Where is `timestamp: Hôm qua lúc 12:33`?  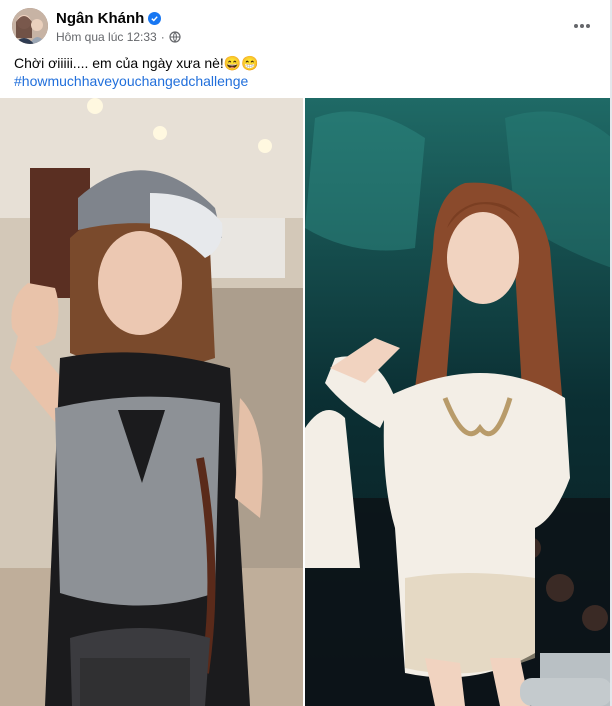
timestamp: Hôm qua lúc 12:33 is located at coordinates (106, 37).